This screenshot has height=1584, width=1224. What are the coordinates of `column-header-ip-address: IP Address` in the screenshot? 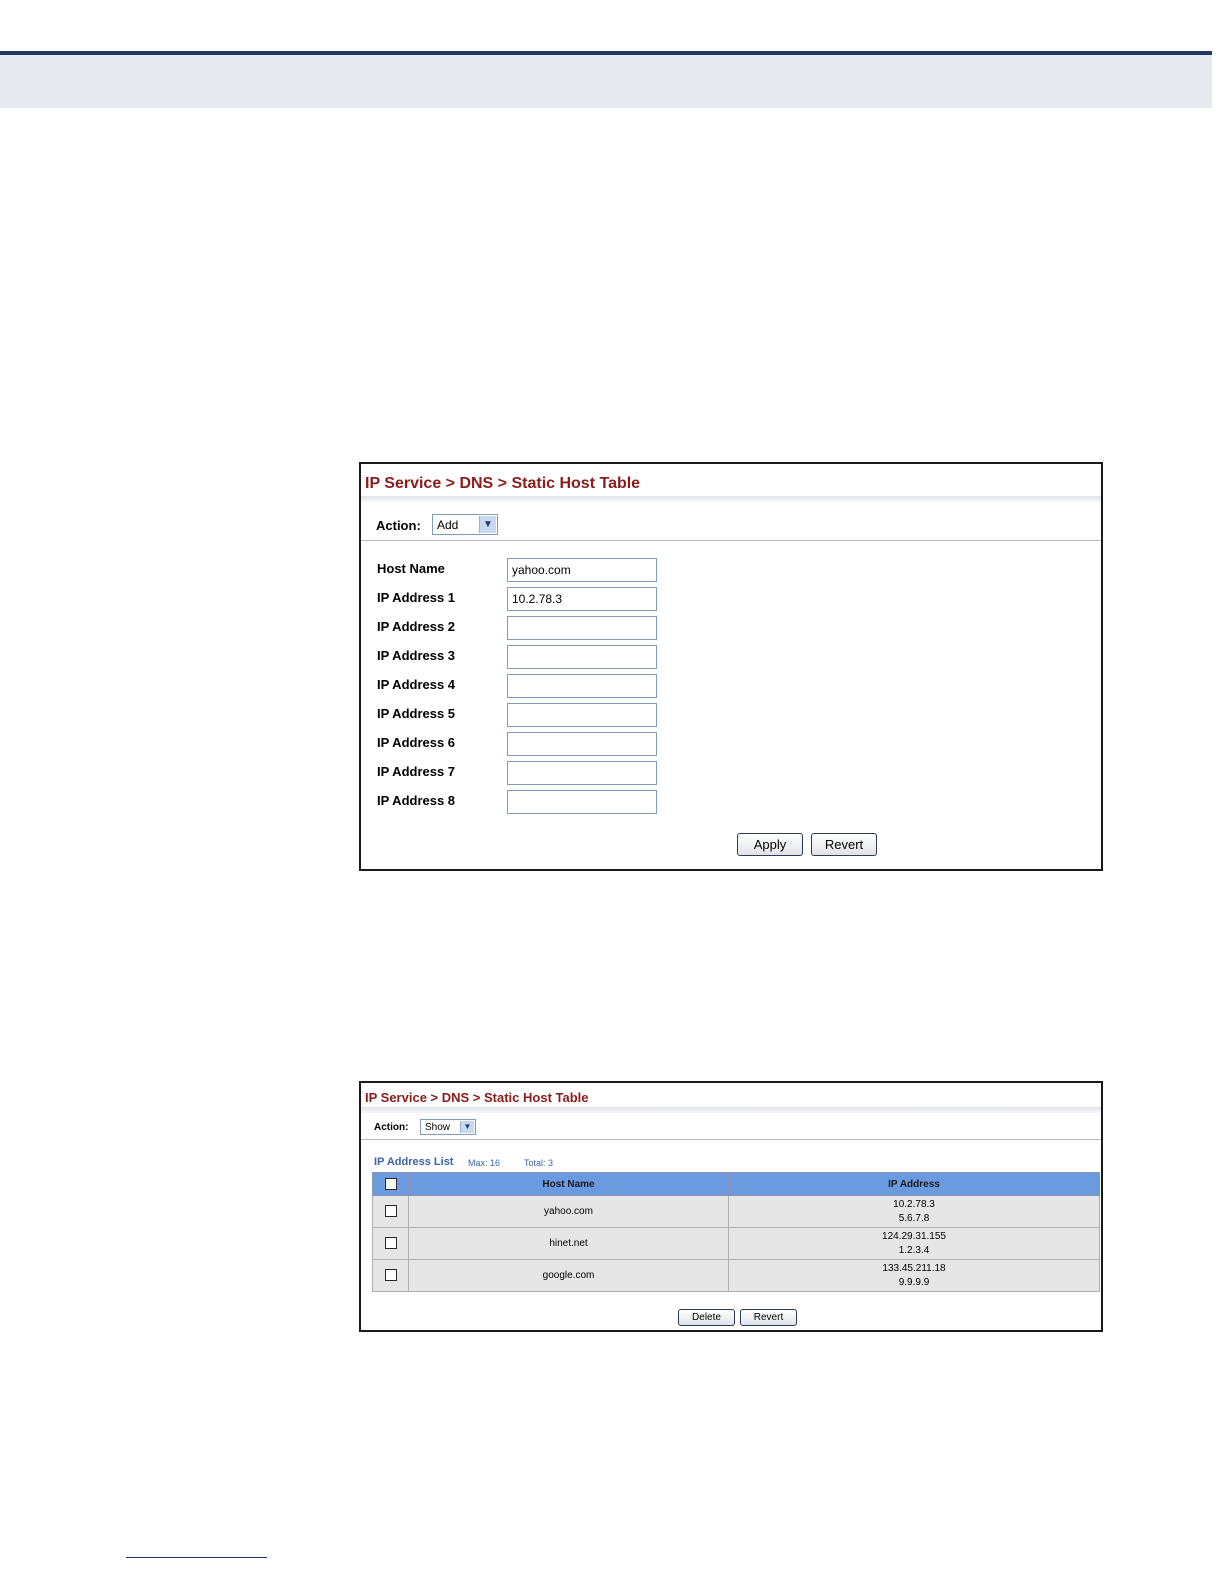 It's located at (914, 1184).